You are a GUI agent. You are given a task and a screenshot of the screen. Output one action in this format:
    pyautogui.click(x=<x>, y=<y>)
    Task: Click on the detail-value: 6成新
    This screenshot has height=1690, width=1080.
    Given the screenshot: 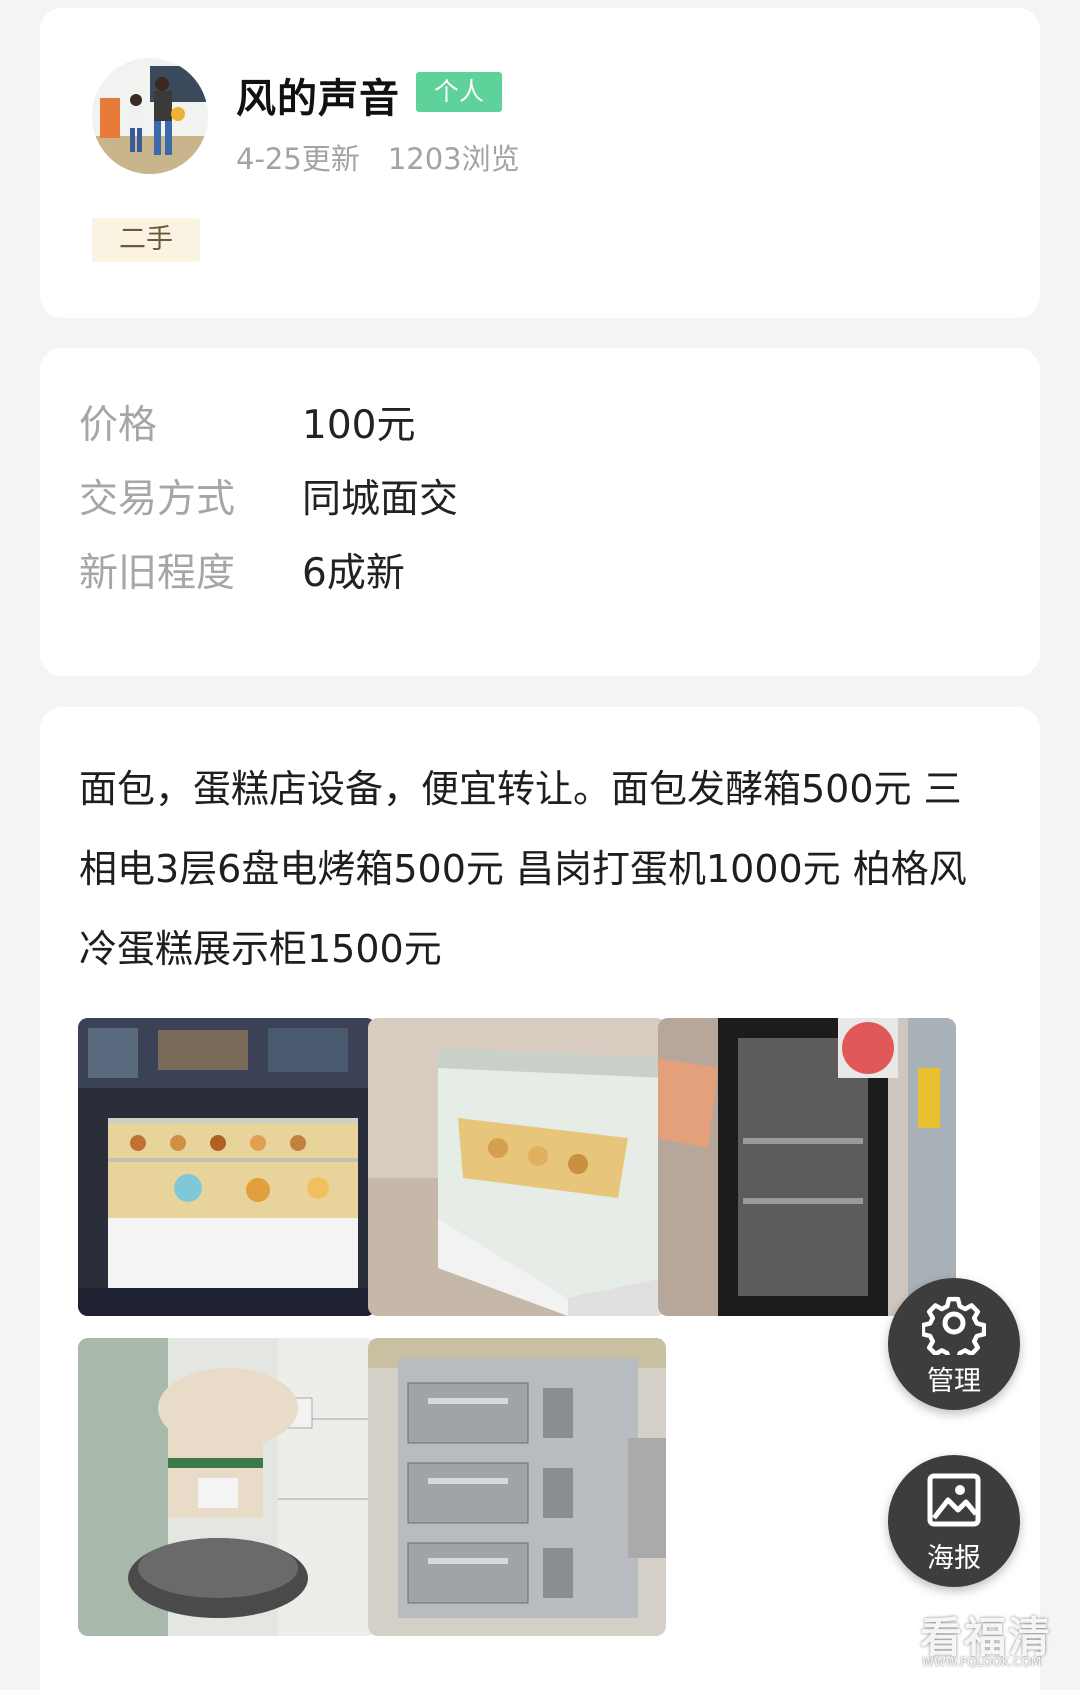 What is the action you would take?
    pyautogui.click(x=353, y=573)
    